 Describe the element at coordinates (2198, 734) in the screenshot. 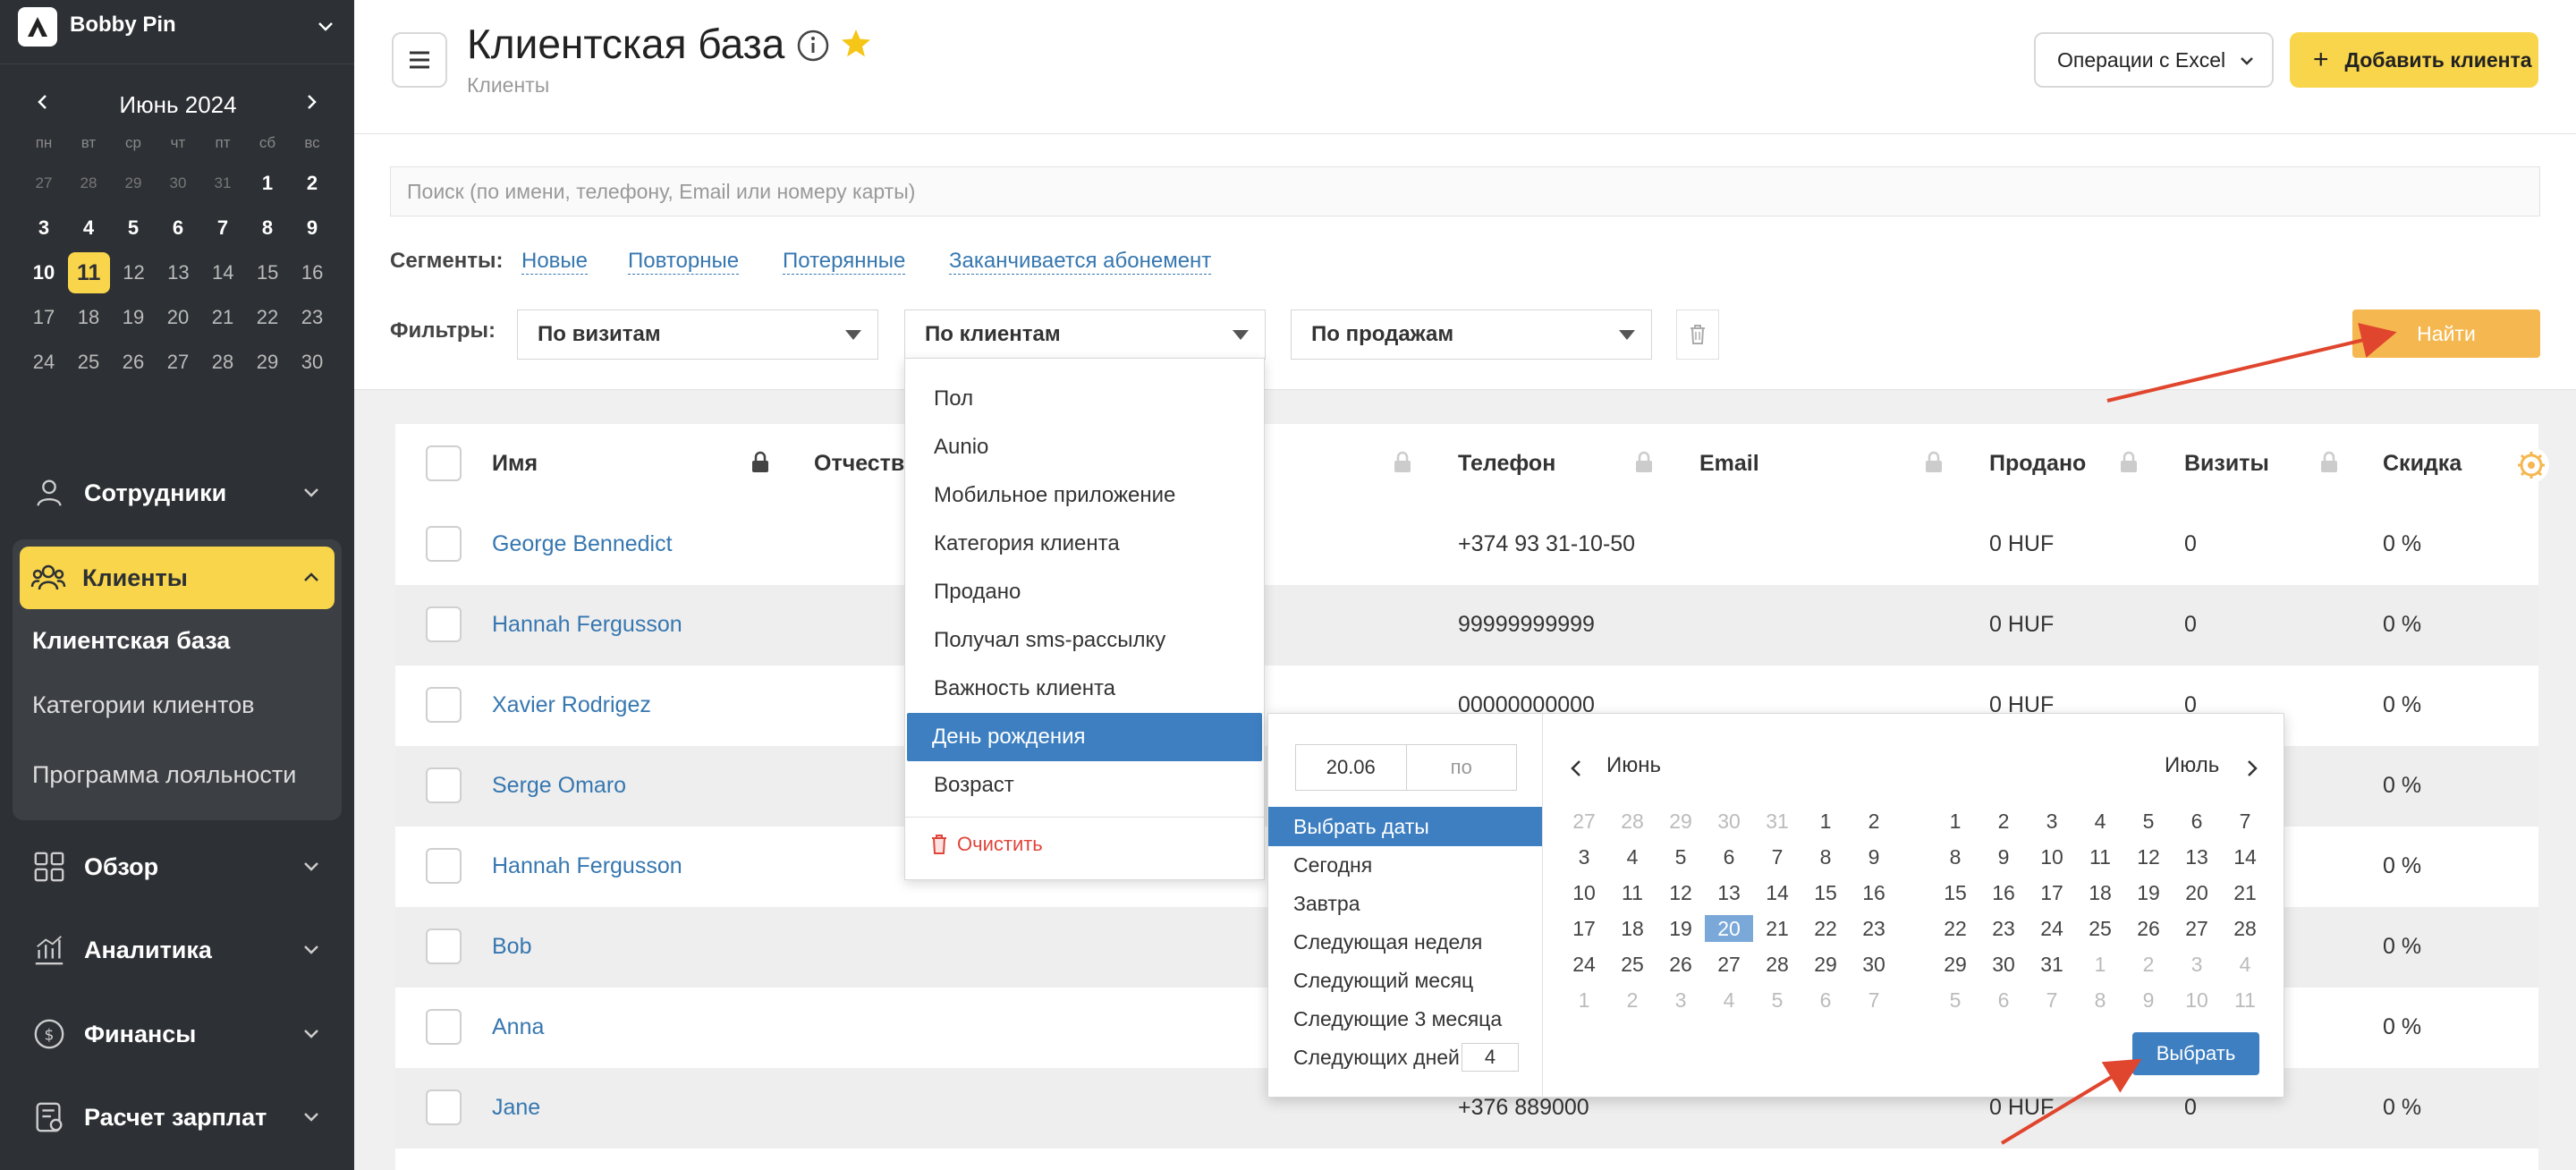

I see `annotation-arrows` at that location.